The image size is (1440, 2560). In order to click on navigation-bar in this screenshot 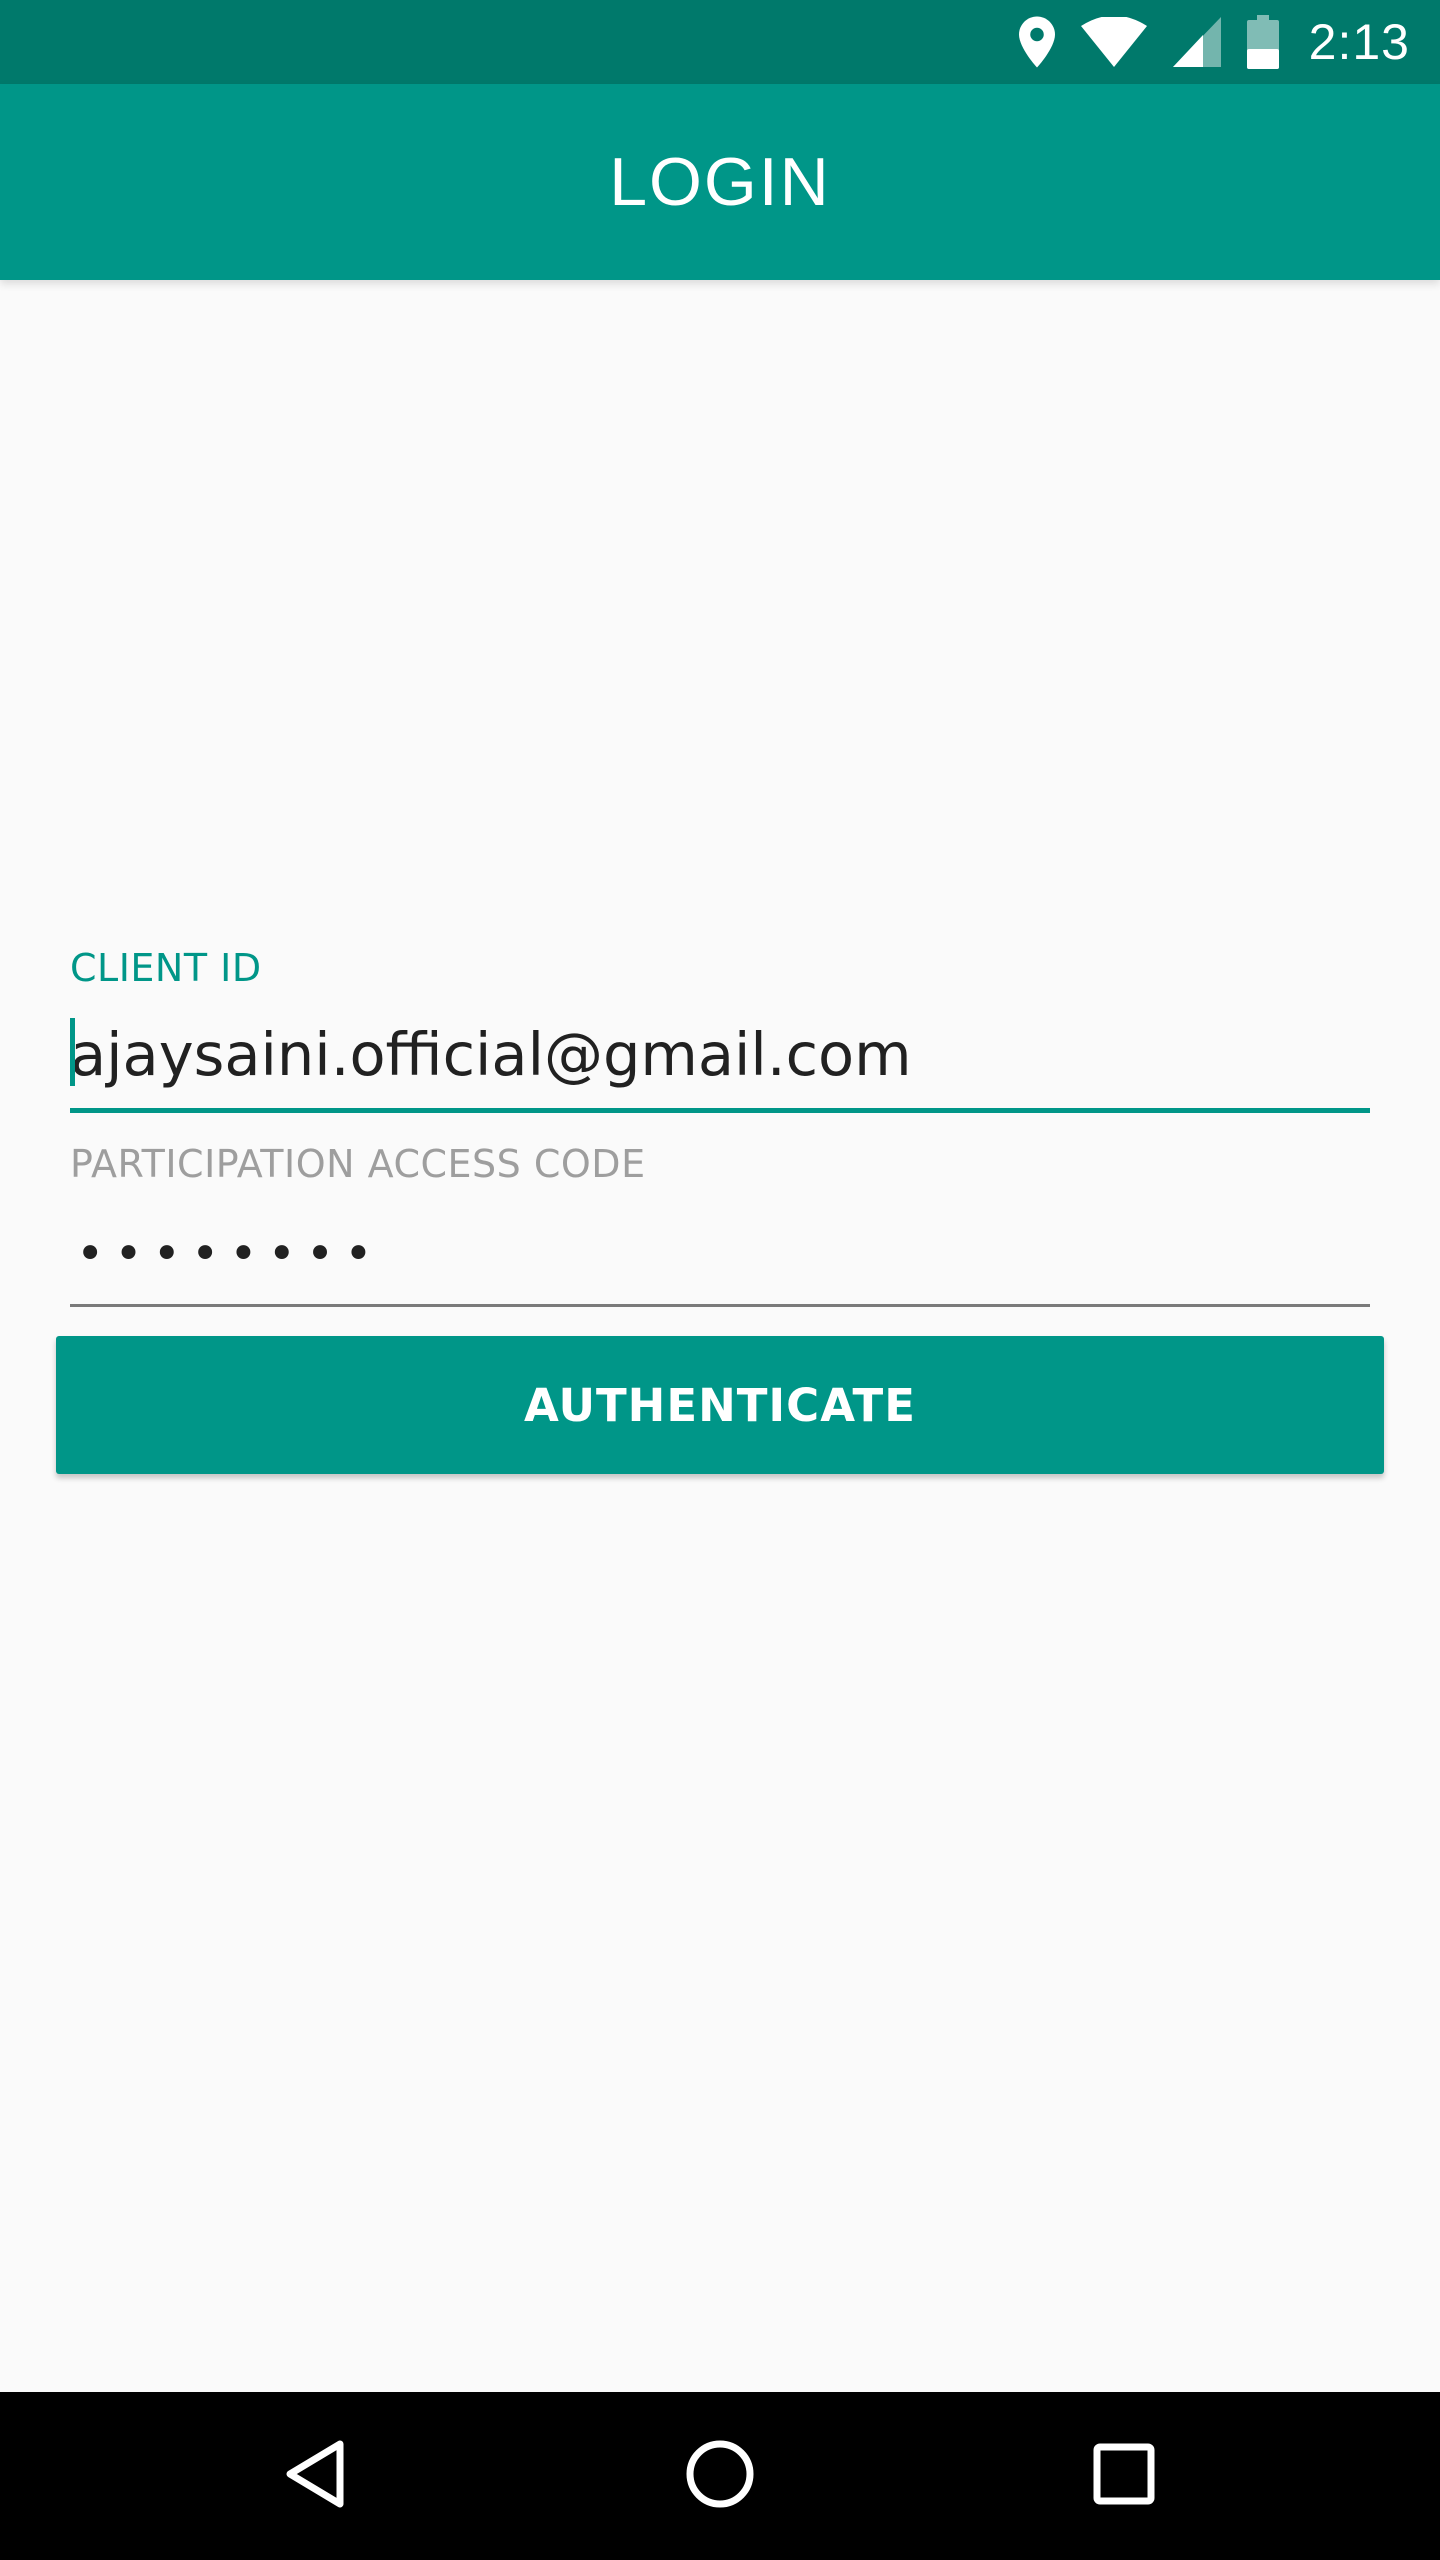, I will do `click(720, 2476)`.